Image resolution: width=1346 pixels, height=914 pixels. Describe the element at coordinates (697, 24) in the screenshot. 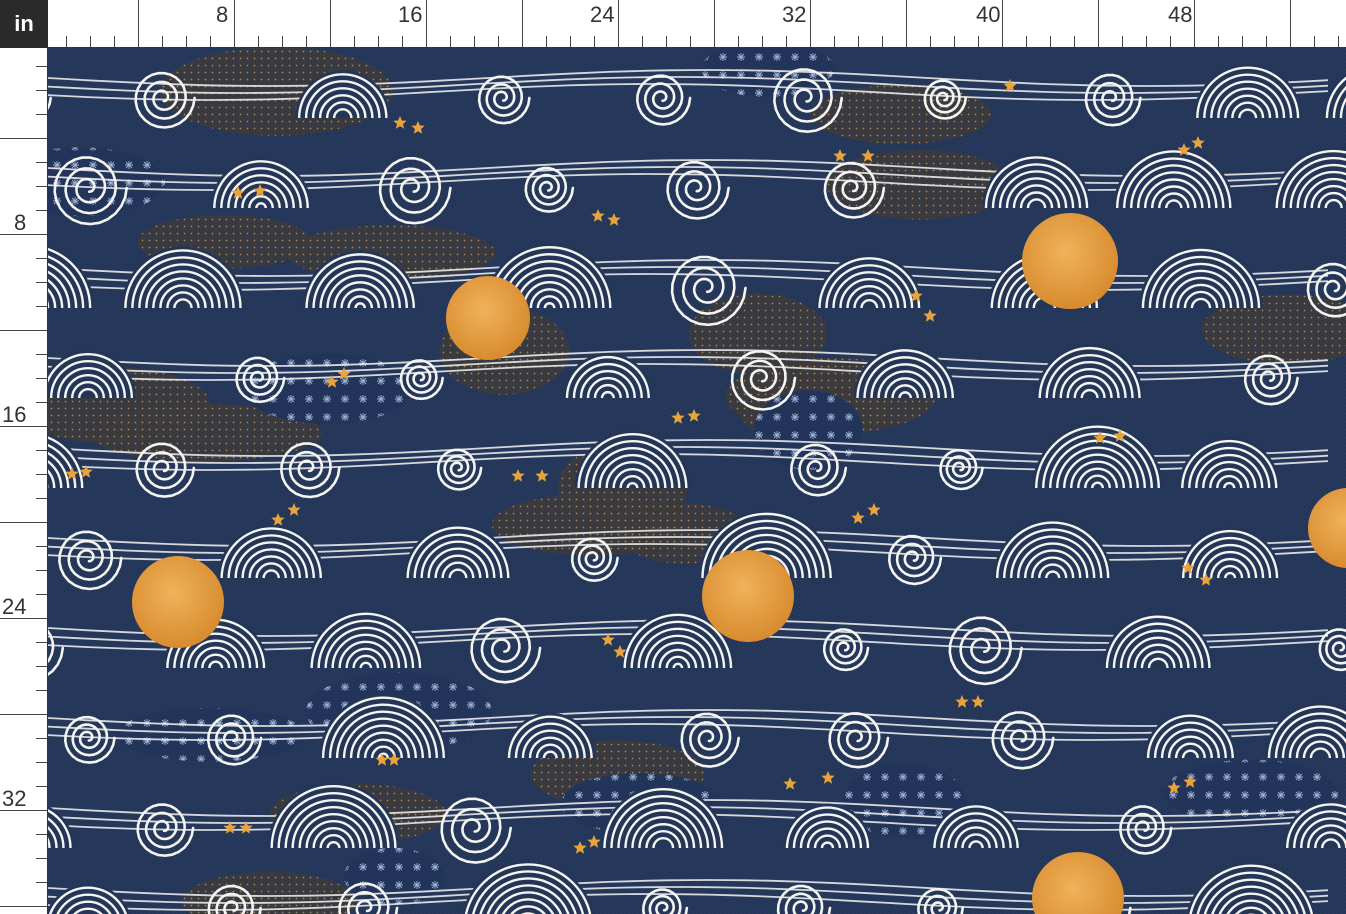

I see `top-ruler` at that location.